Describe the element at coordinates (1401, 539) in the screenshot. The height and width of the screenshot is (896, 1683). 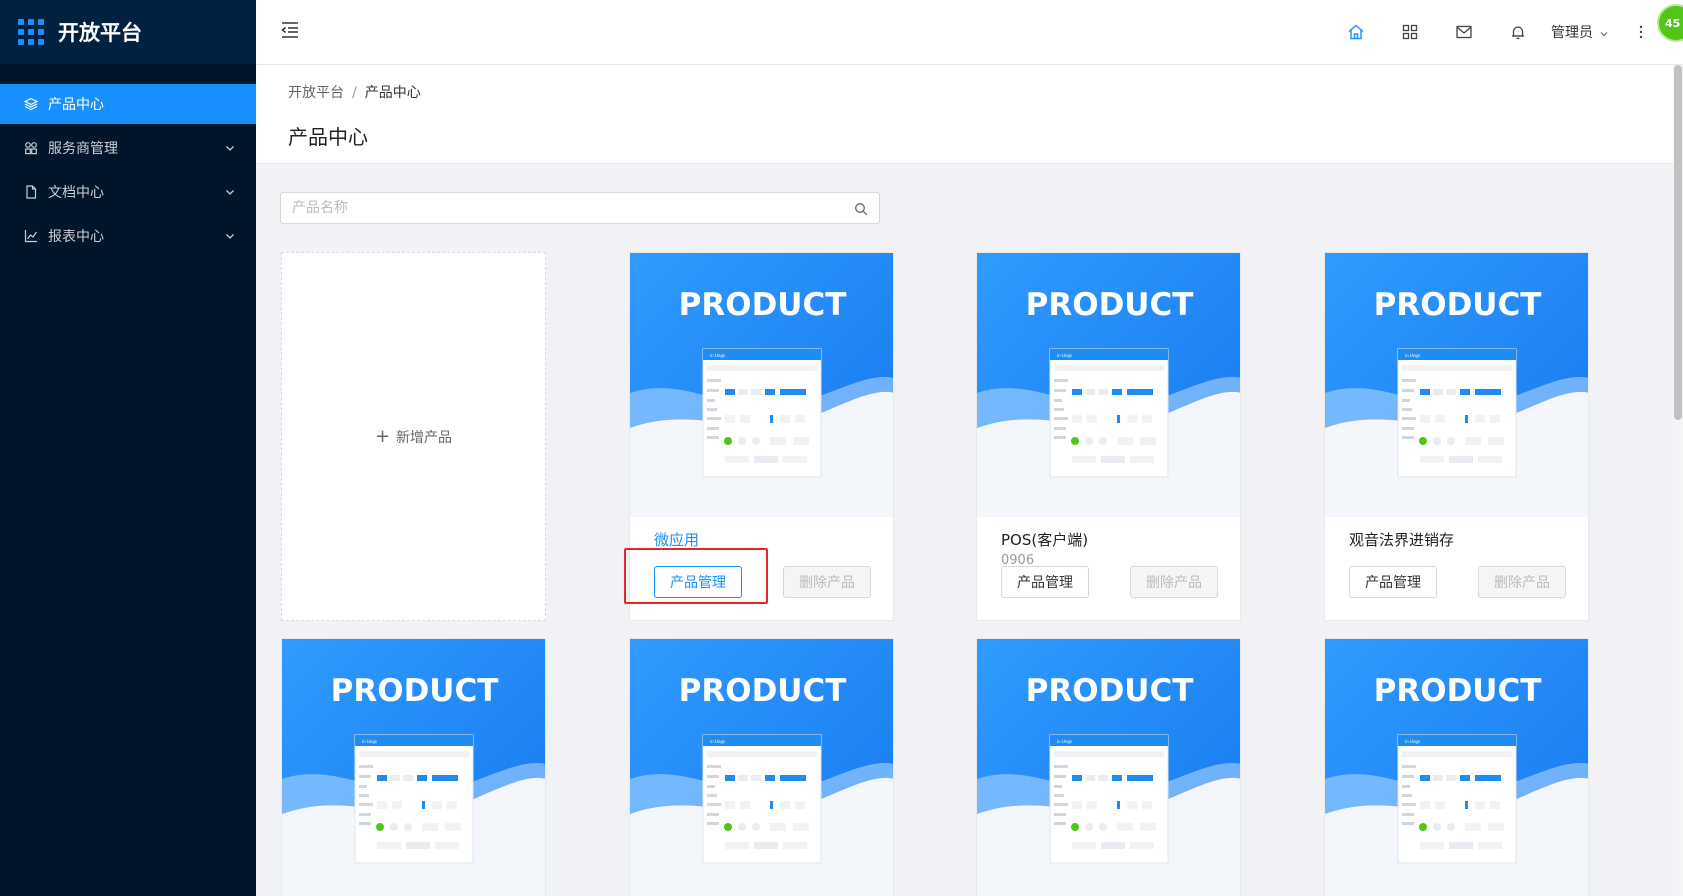
I see `product-name: 观音法界进销存` at that location.